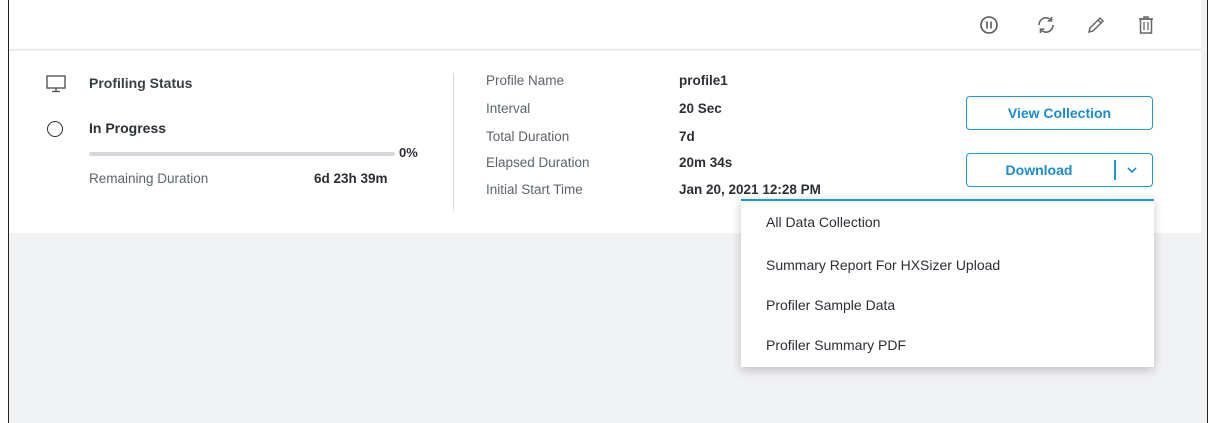 The image size is (1215, 423). Describe the element at coordinates (947, 305) in the screenshot. I see `menu-item-profiler-sample-data: Profiler Sample Data` at that location.